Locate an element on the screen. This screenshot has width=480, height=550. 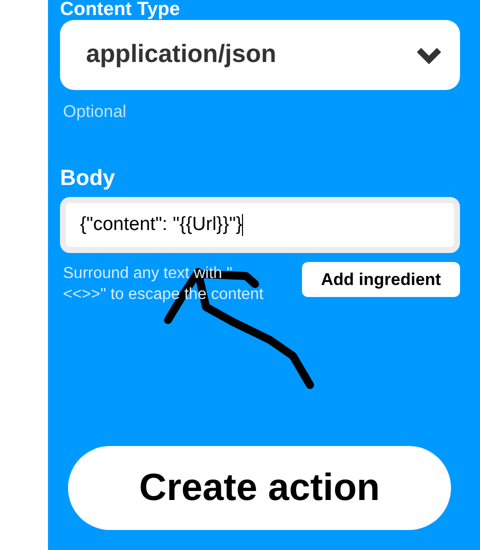
chevron-down-icon is located at coordinates (429, 55).